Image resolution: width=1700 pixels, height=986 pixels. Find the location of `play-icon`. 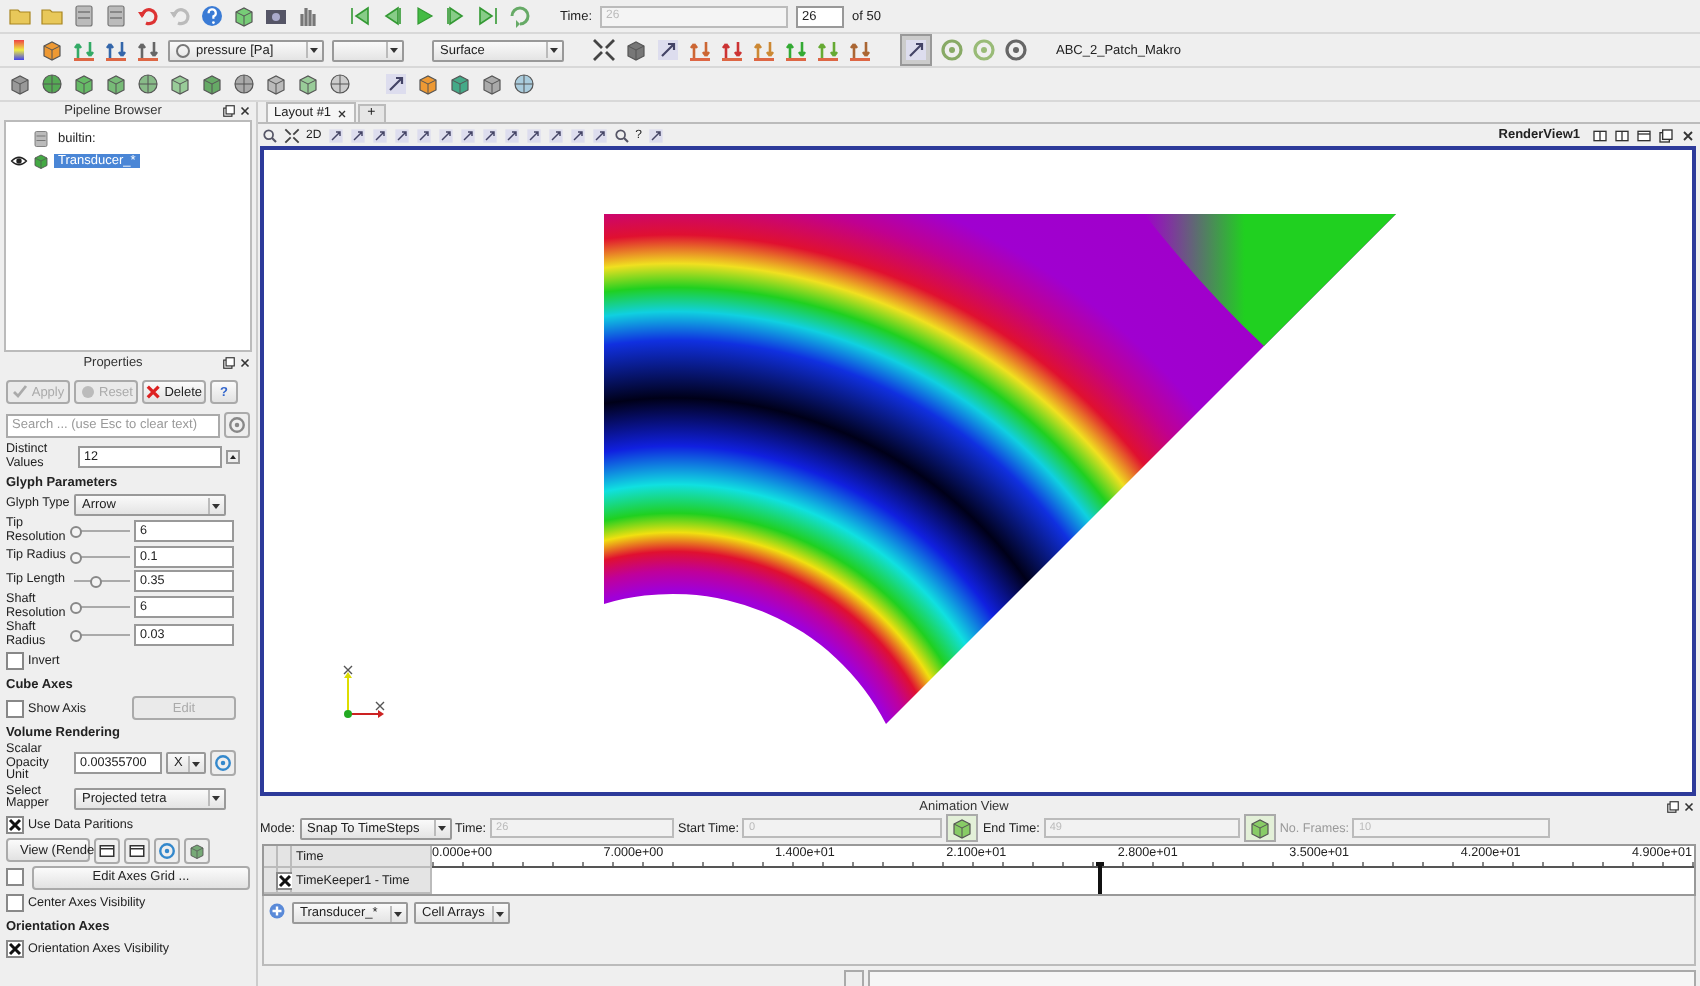

play-icon is located at coordinates (424, 16).